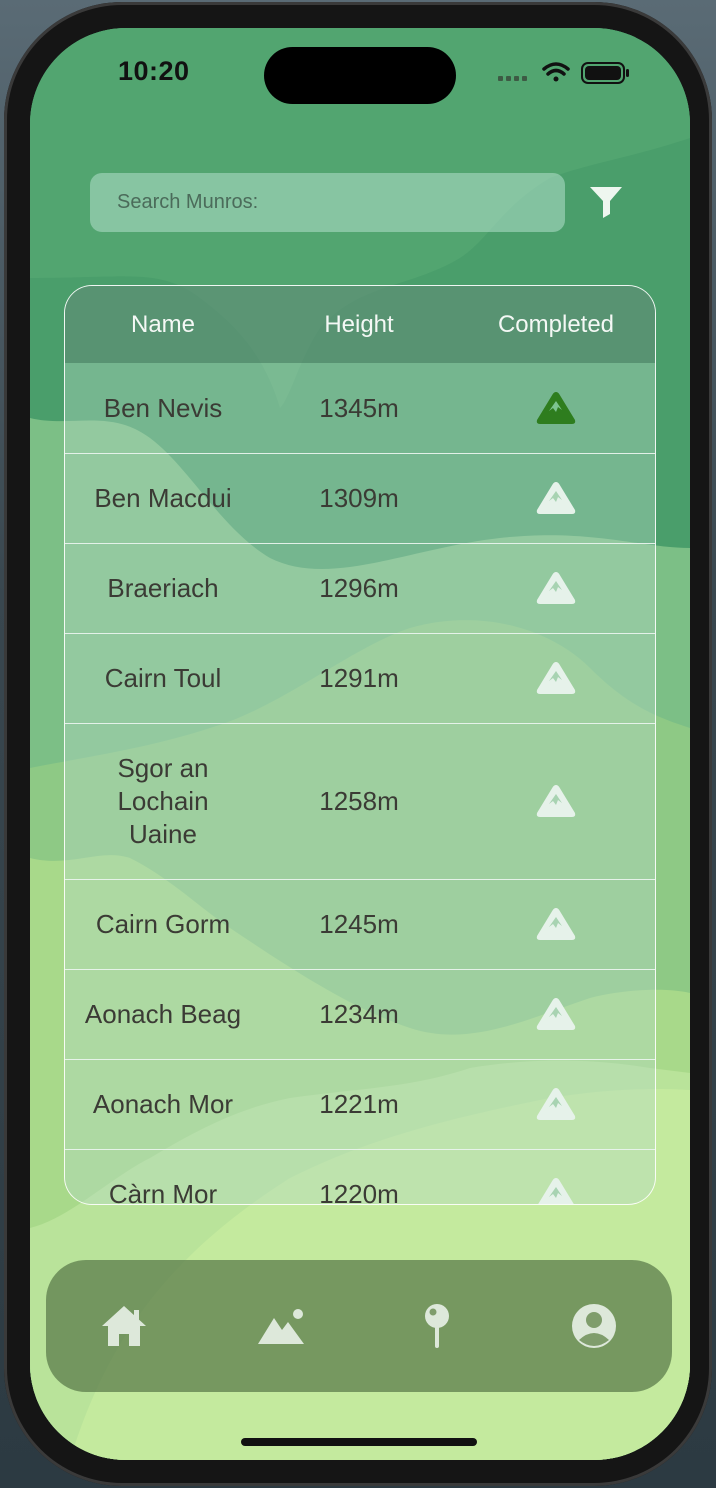 The width and height of the screenshot is (716, 1488). What do you see at coordinates (163, 587) in the screenshot?
I see `munro-name: Braeriach` at bounding box center [163, 587].